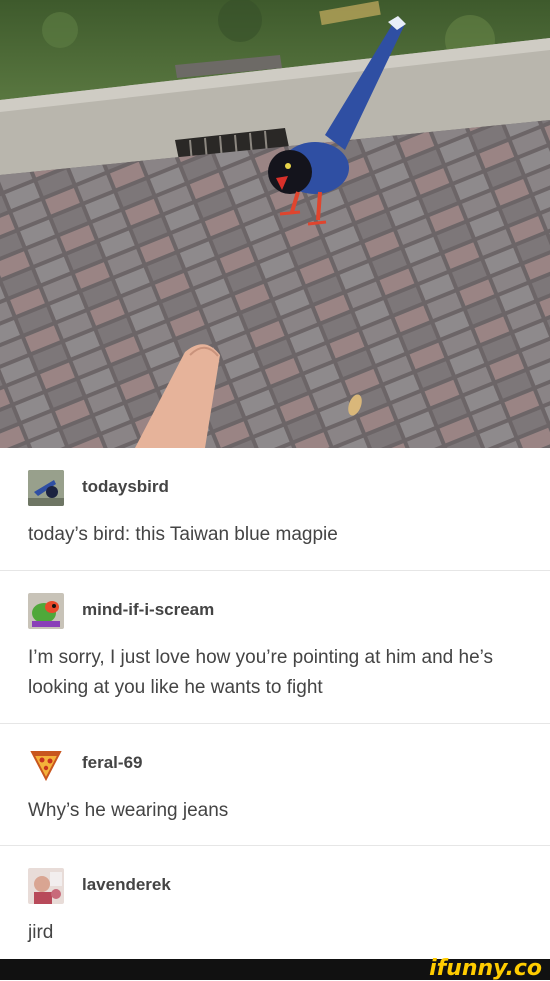 This screenshot has width=550, height=981. Describe the element at coordinates (126, 885) in the screenshot. I see `username: lavenderek` at that location.